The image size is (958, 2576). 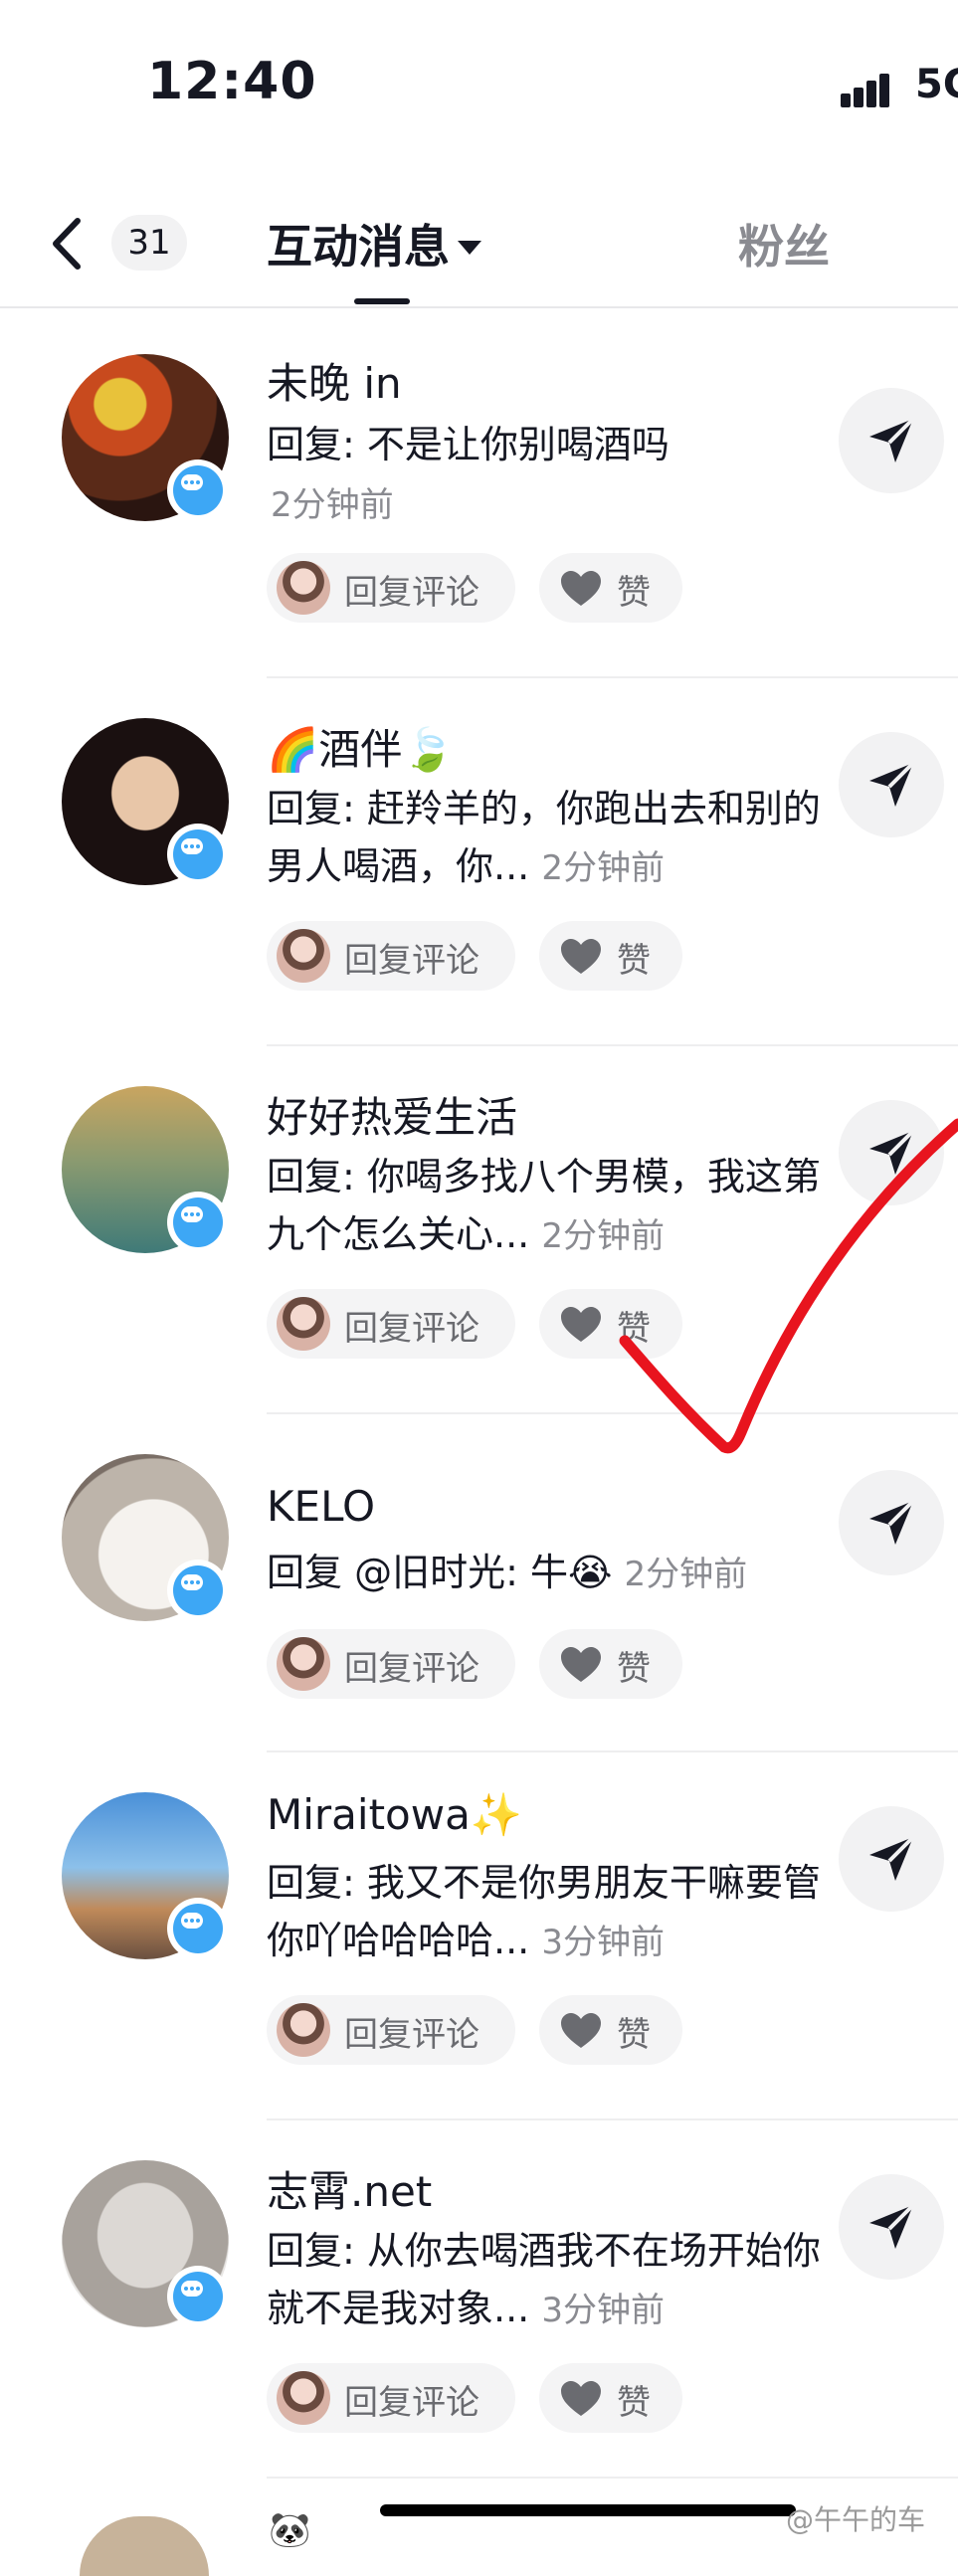 What do you see at coordinates (290, 2530) in the screenshot?
I see `panda-emoji: 🐼` at bounding box center [290, 2530].